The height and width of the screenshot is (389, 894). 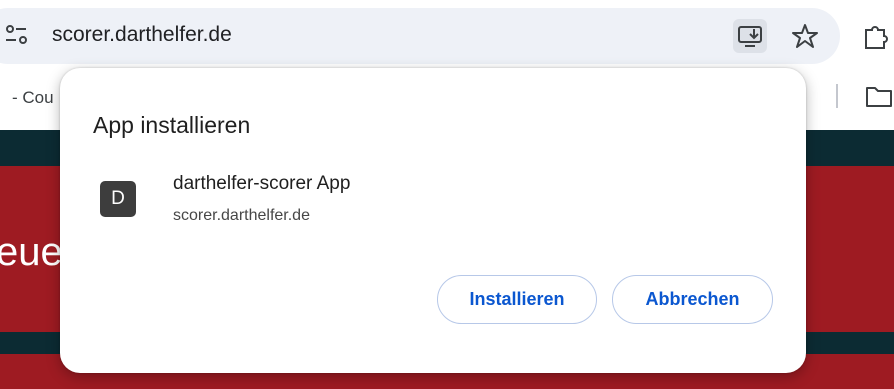 I want to click on site-info-icon, so click(x=17, y=35).